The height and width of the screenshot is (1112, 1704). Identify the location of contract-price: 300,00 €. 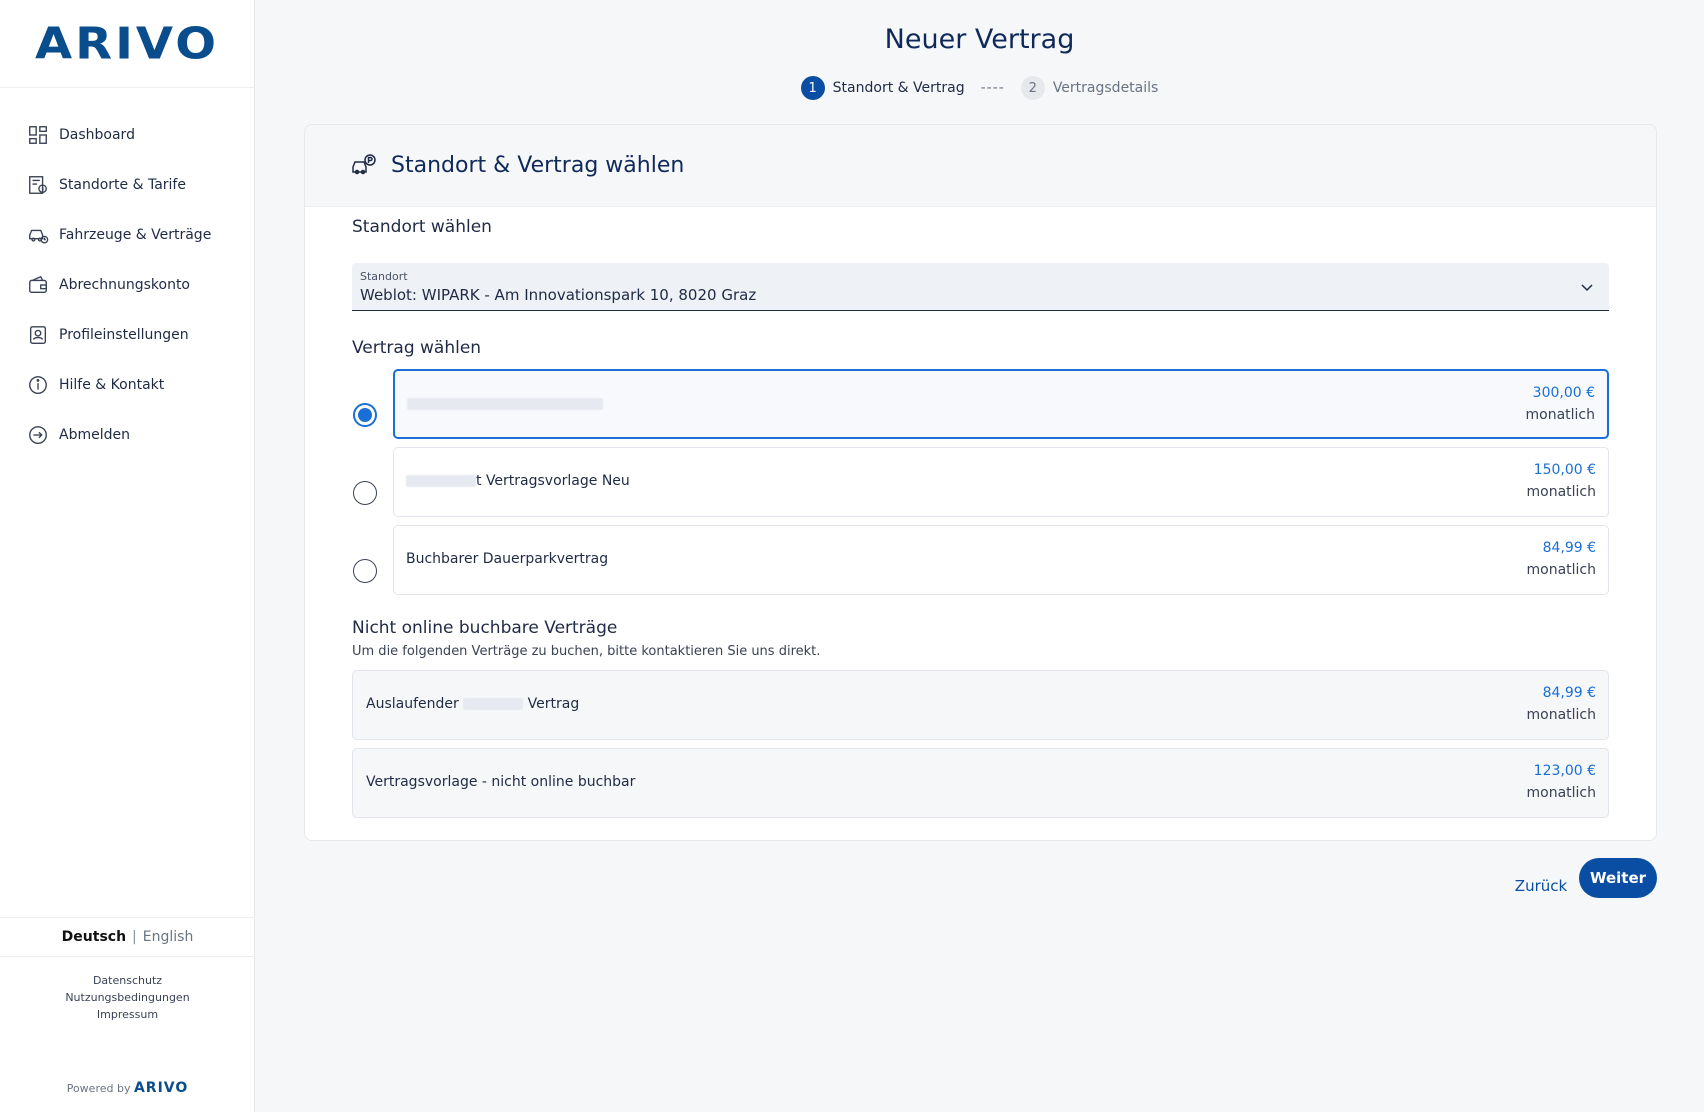
(1563, 393).